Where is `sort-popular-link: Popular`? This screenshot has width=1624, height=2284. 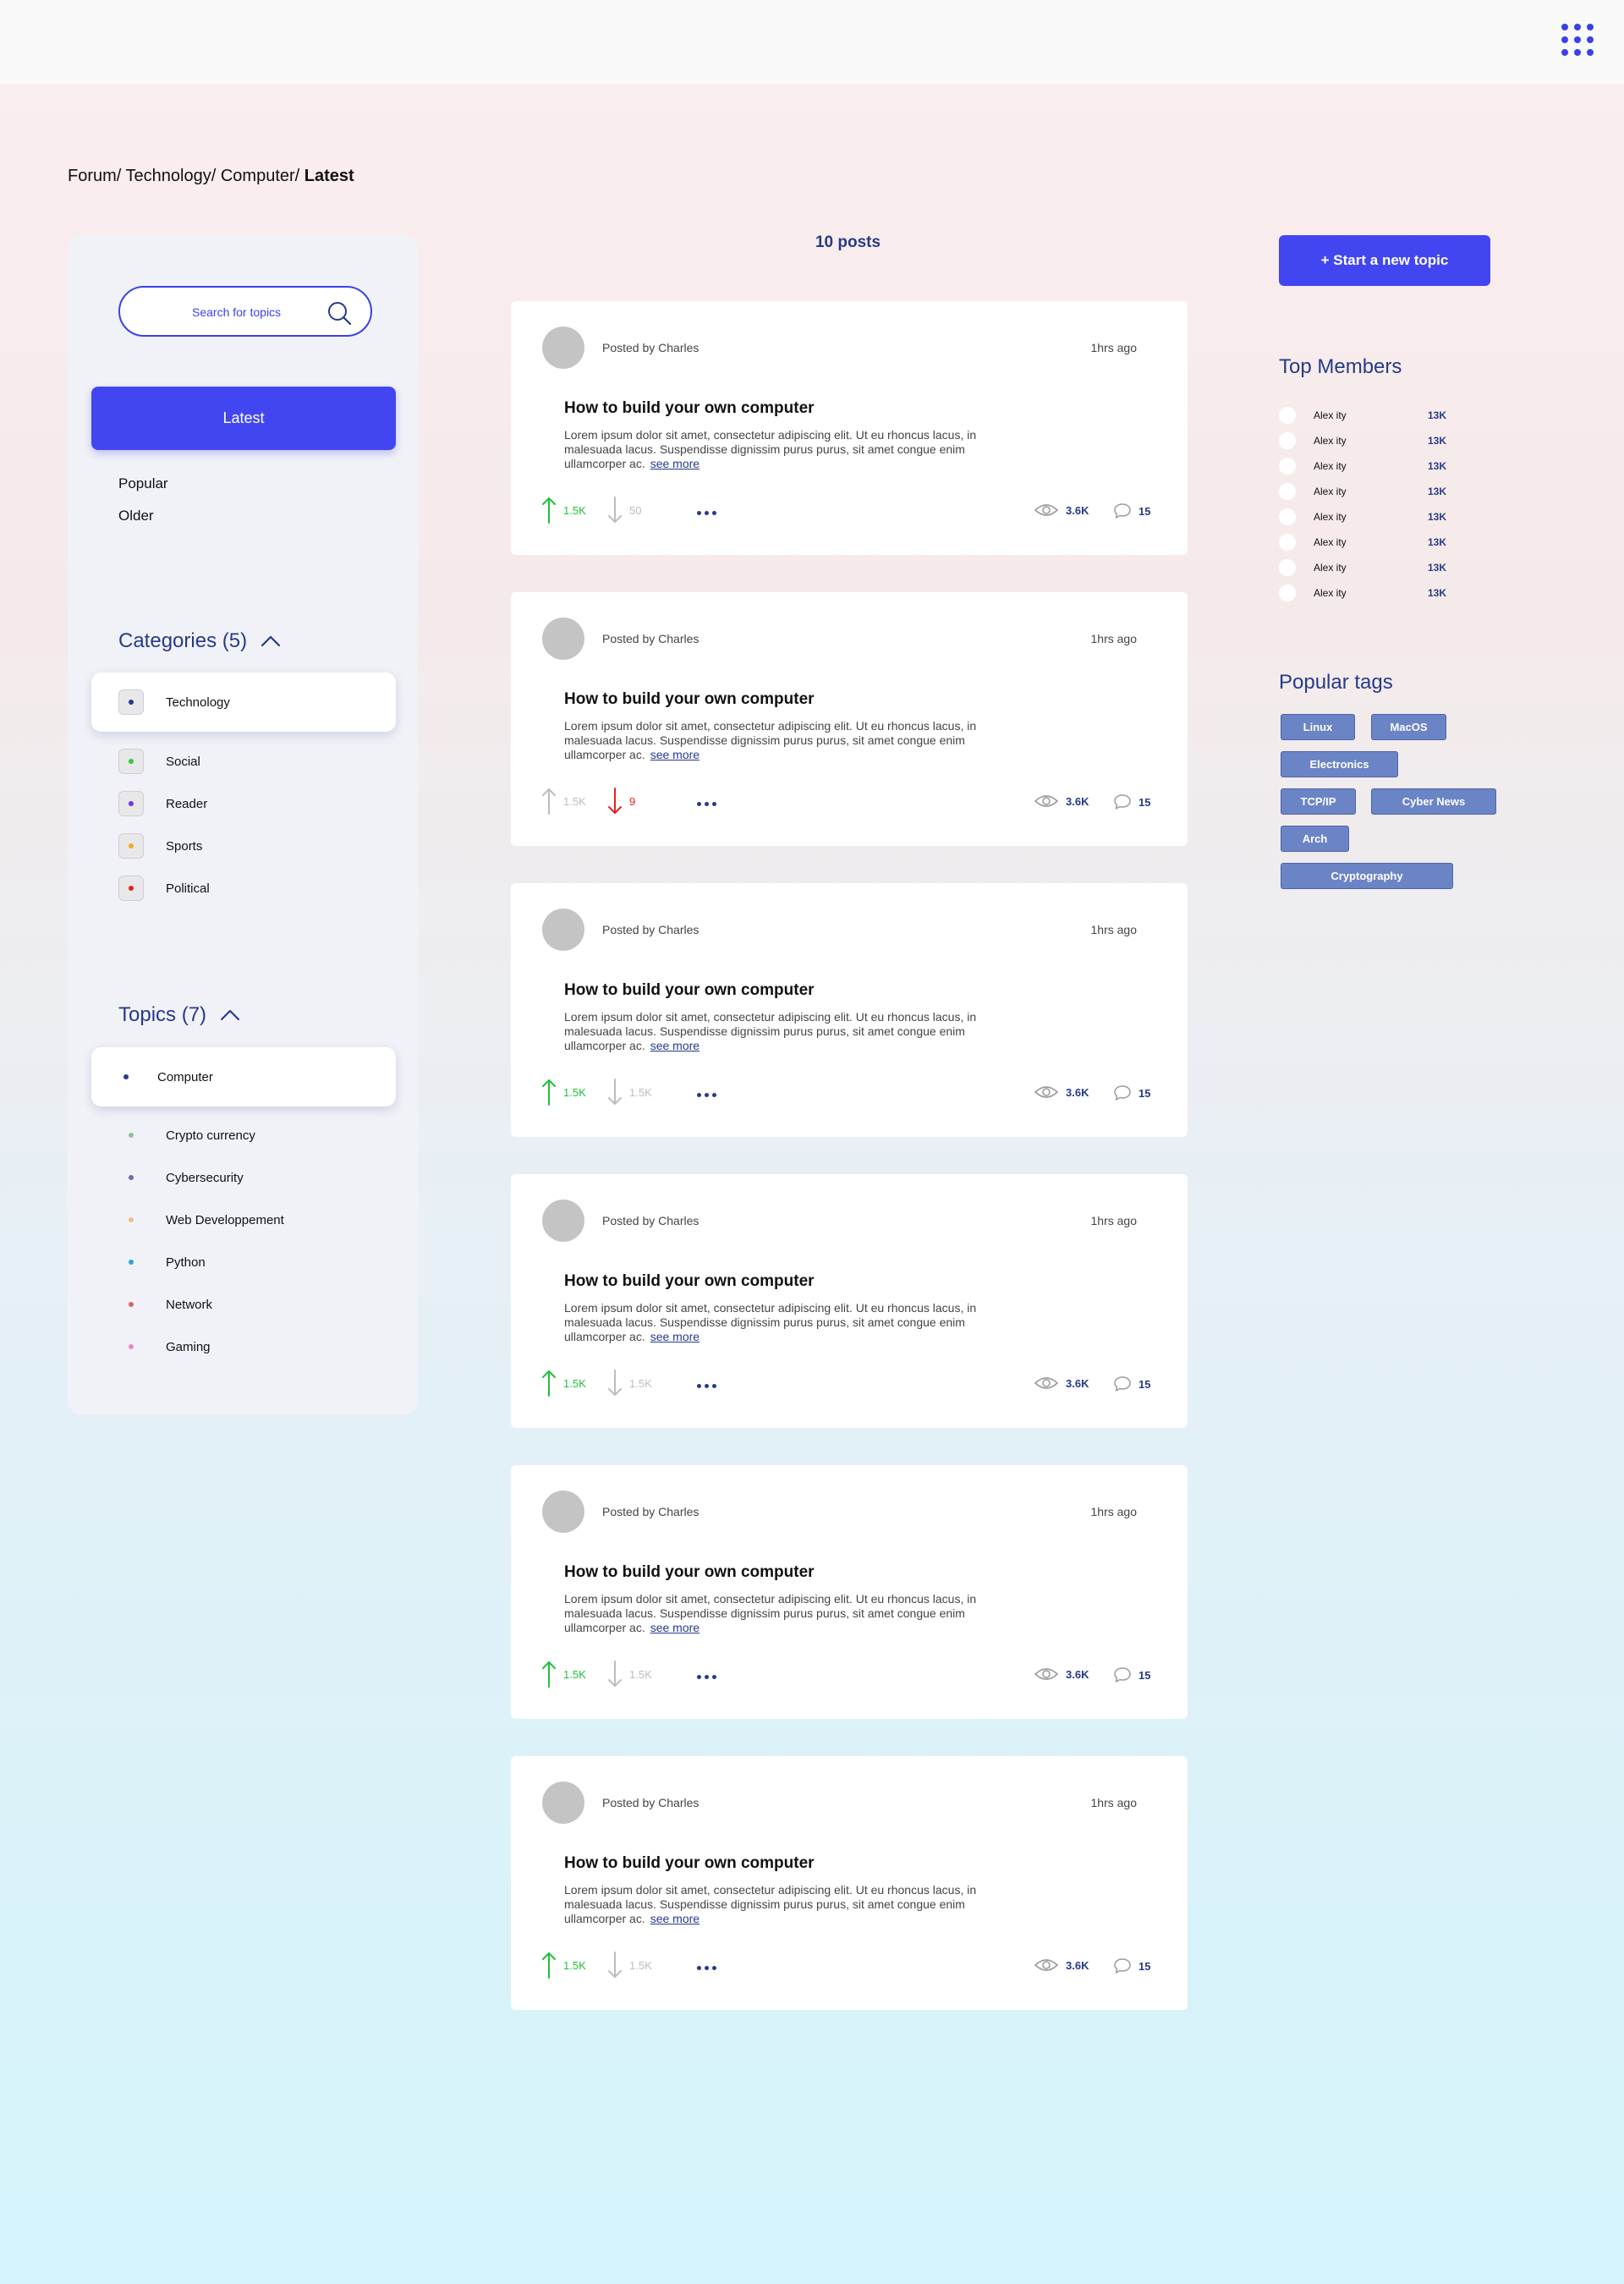 sort-popular-link: Popular is located at coordinates (143, 484).